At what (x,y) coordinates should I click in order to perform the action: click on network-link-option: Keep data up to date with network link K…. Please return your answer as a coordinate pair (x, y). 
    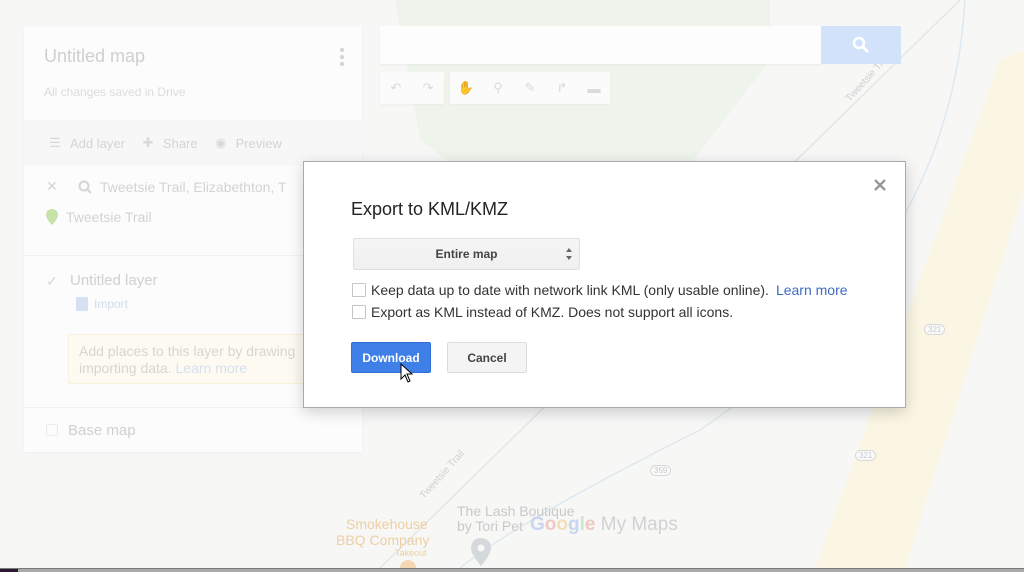
    Looking at the image, I should click on (600, 290).